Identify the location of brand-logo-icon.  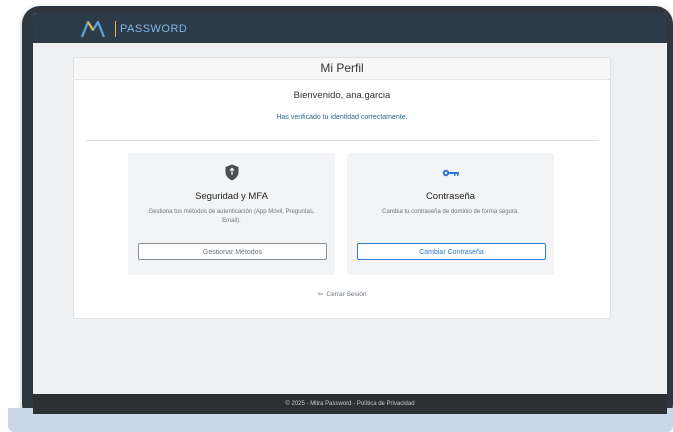
(93, 28).